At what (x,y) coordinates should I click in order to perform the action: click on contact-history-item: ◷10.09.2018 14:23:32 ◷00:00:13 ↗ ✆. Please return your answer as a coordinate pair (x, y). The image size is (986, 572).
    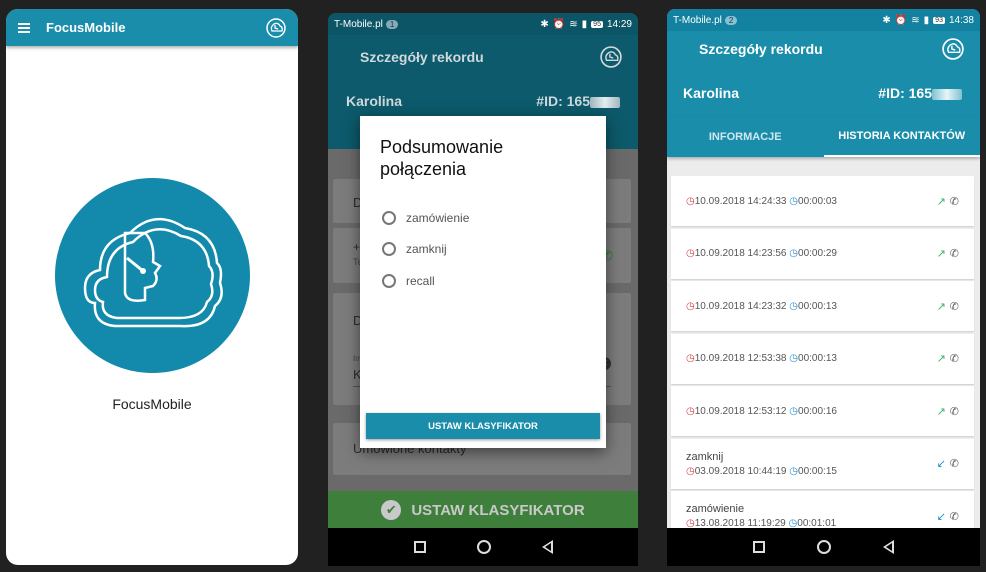
    Looking at the image, I should click on (822, 306).